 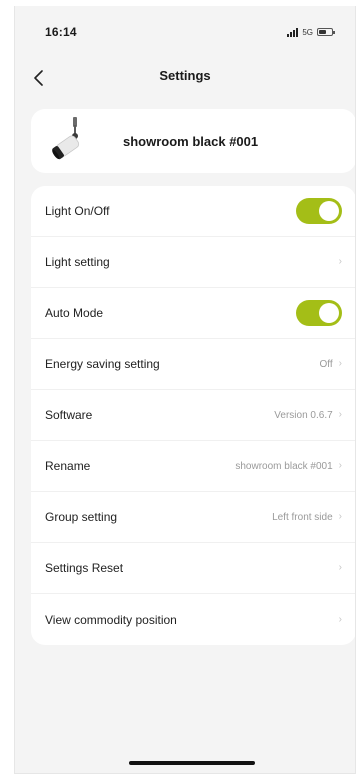 What do you see at coordinates (193, 517) in the screenshot?
I see `group-setting-row: Group setting Left front side ›` at bounding box center [193, 517].